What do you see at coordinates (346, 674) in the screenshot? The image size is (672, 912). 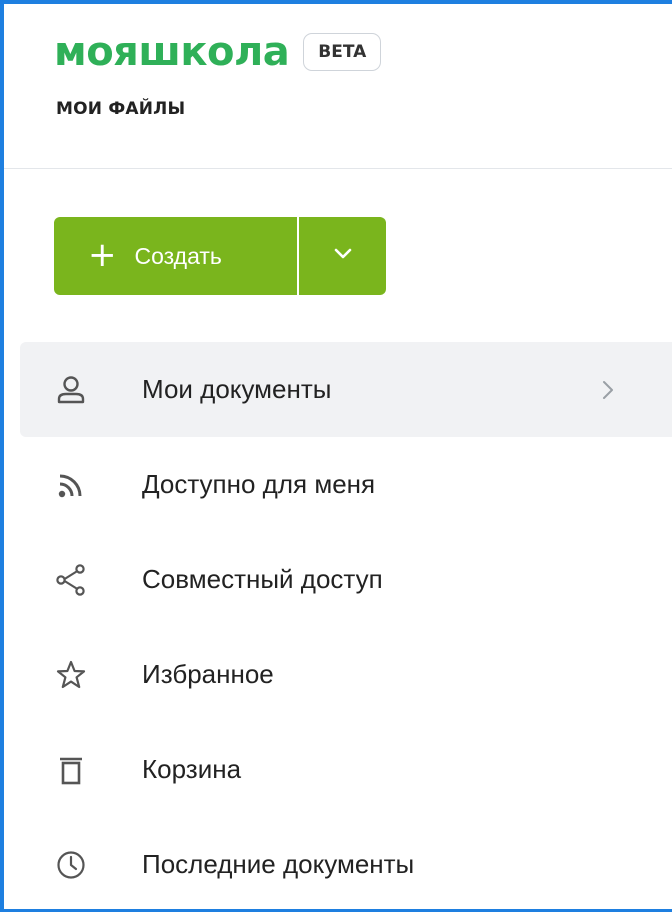 I see `sidebar-item-favorites: Избранное` at bounding box center [346, 674].